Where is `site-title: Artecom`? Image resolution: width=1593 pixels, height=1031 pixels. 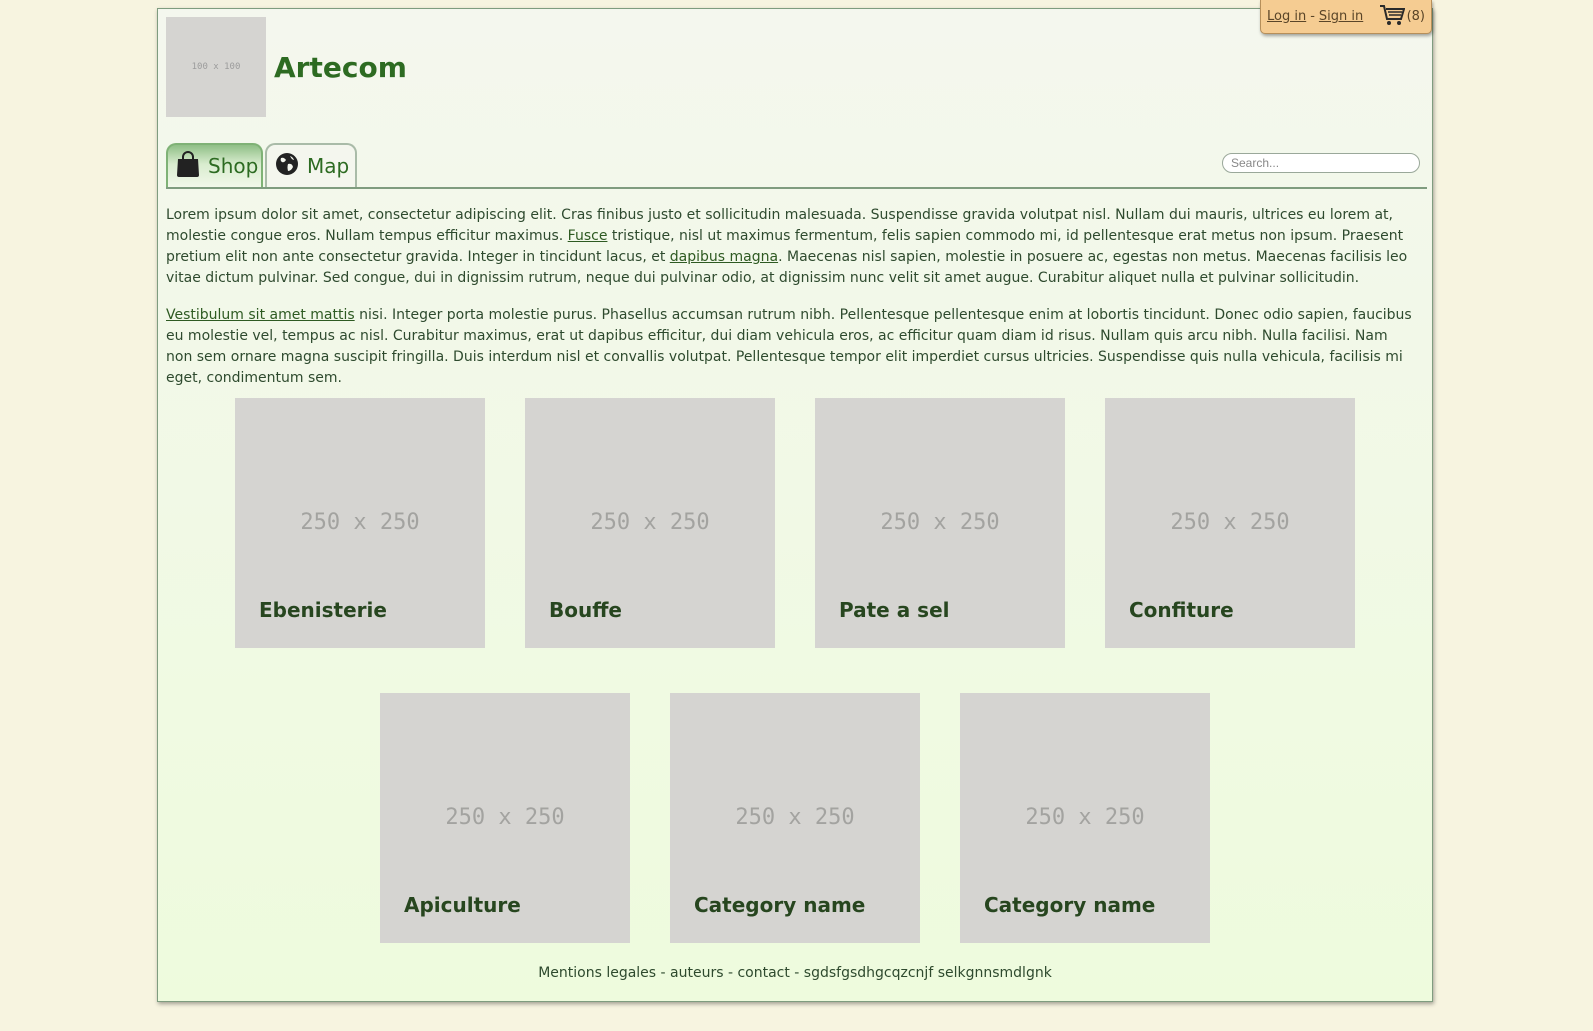
site-title: Artecom is located at coordinates (340, 67).